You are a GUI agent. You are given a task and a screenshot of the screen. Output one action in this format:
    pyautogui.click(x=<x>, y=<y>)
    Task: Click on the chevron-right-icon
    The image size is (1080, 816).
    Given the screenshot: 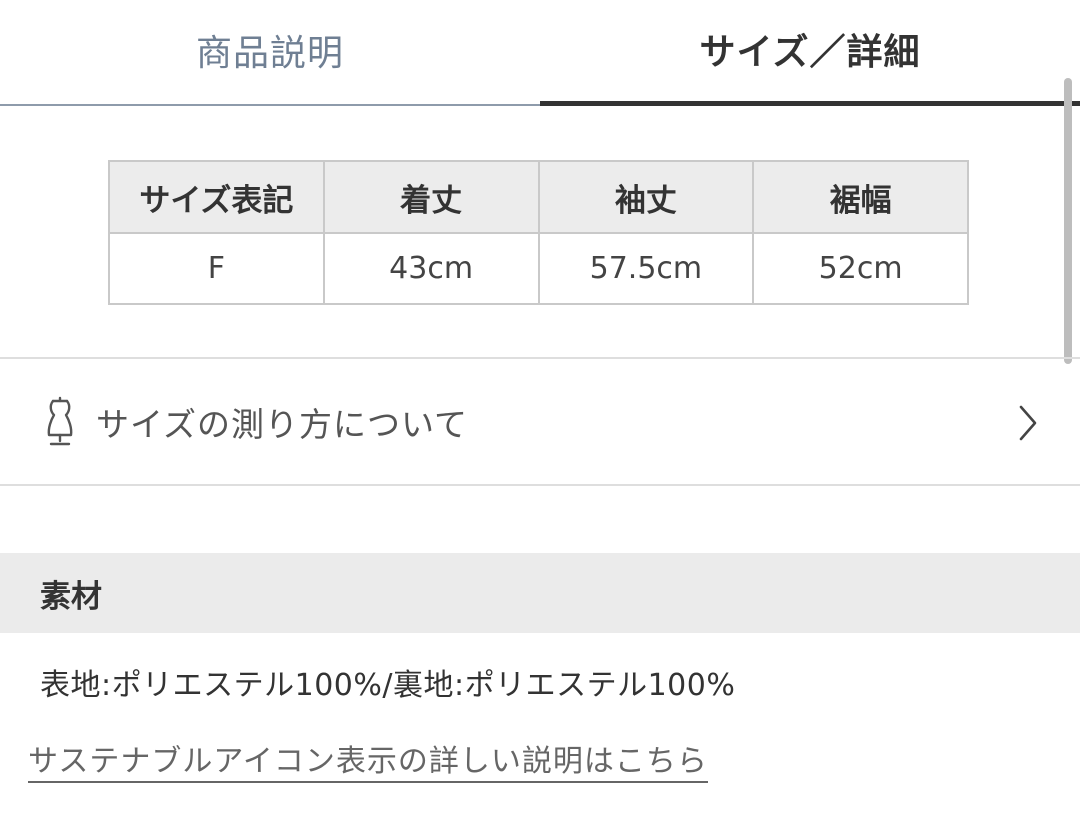 What is the action you would take?
    pyautogui.click(x=1028, y=423)
    